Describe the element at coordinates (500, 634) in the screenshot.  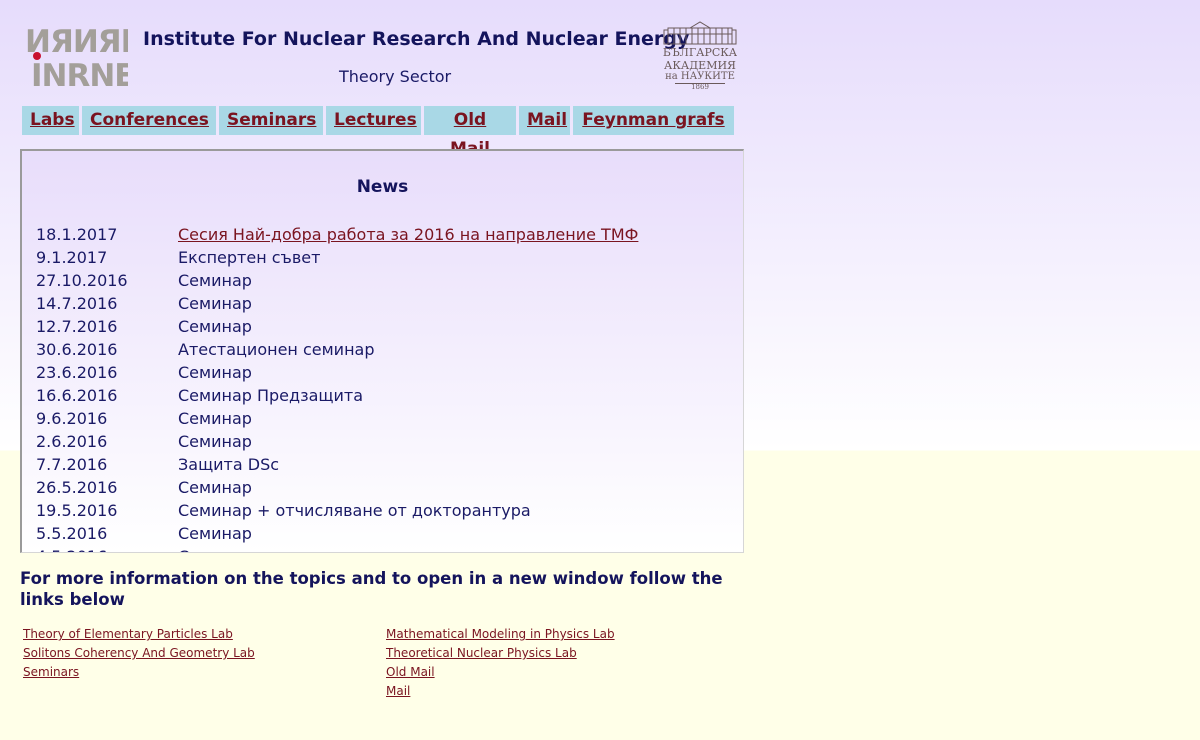
I see `link-mathematical-modeling-lab: Mathematical Modeling in Physics Lab` at that location.